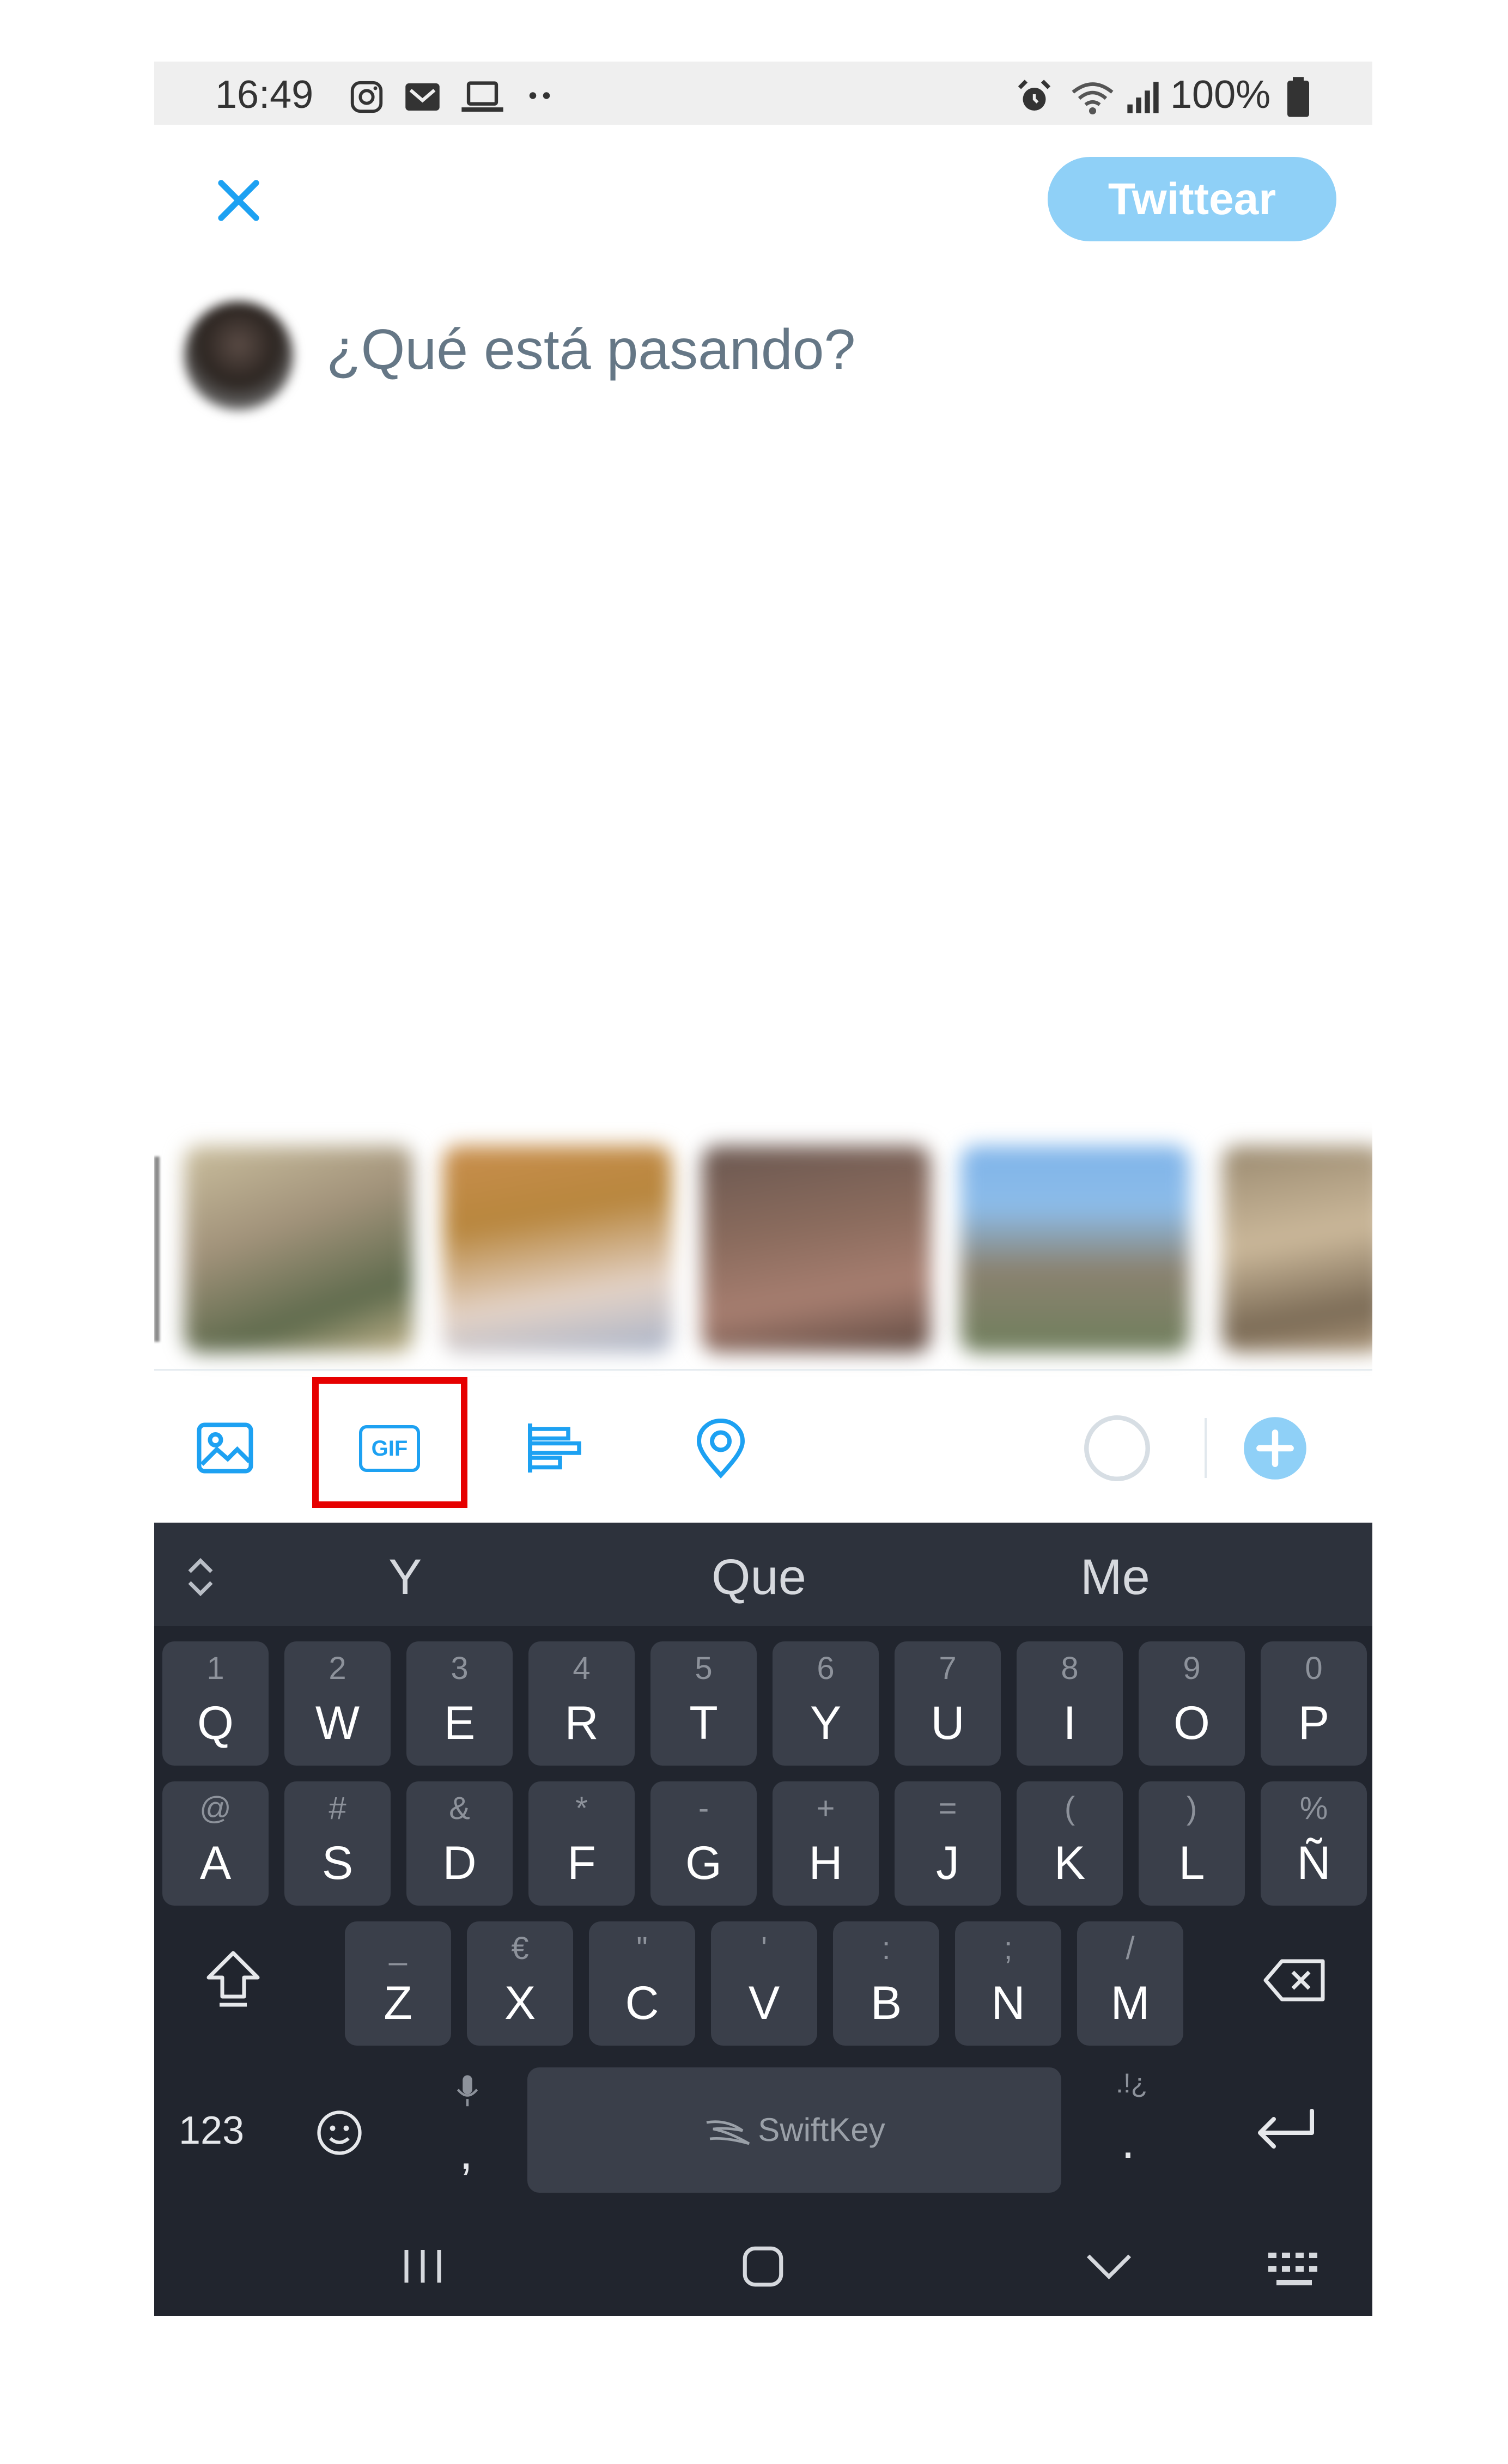 The width and height of the screenshot is (1508, 2464). I want to click on instagram-icon, so click(366, 97).